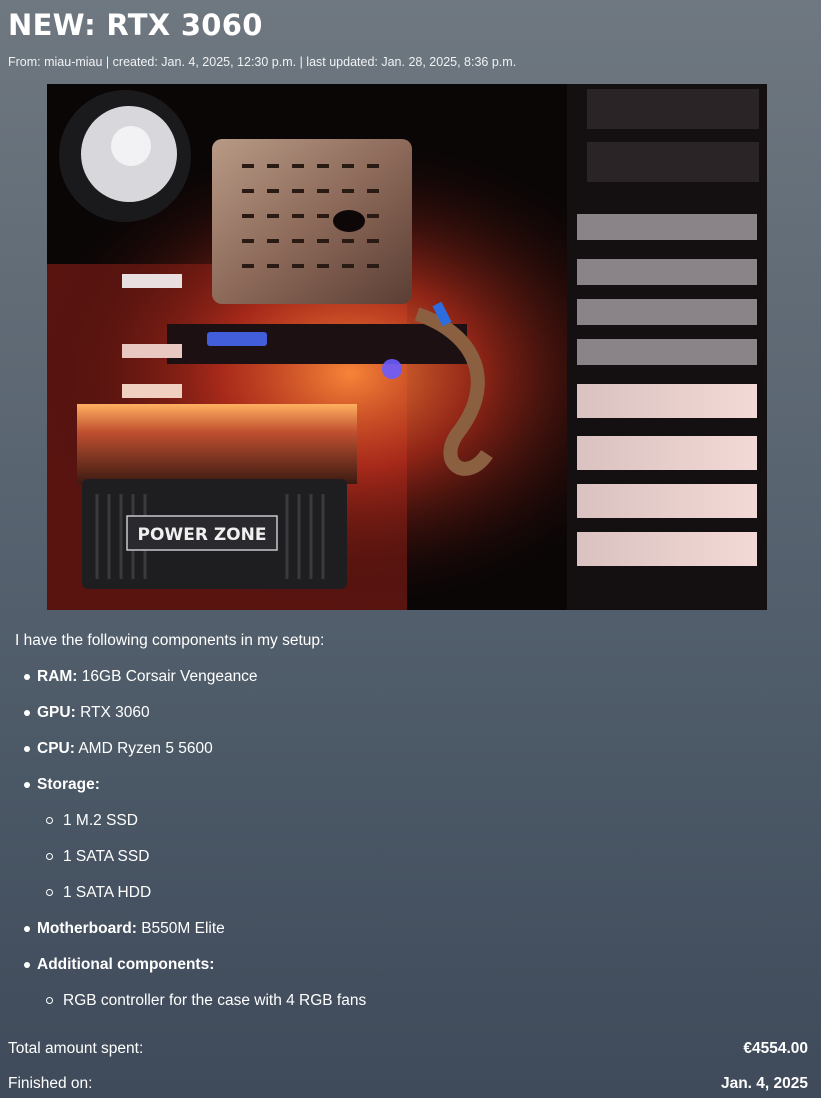  Describe the element at coordinates (421, 821) in the screenshot. I see `sublist-item: 1 M.2 SSD` at that location.